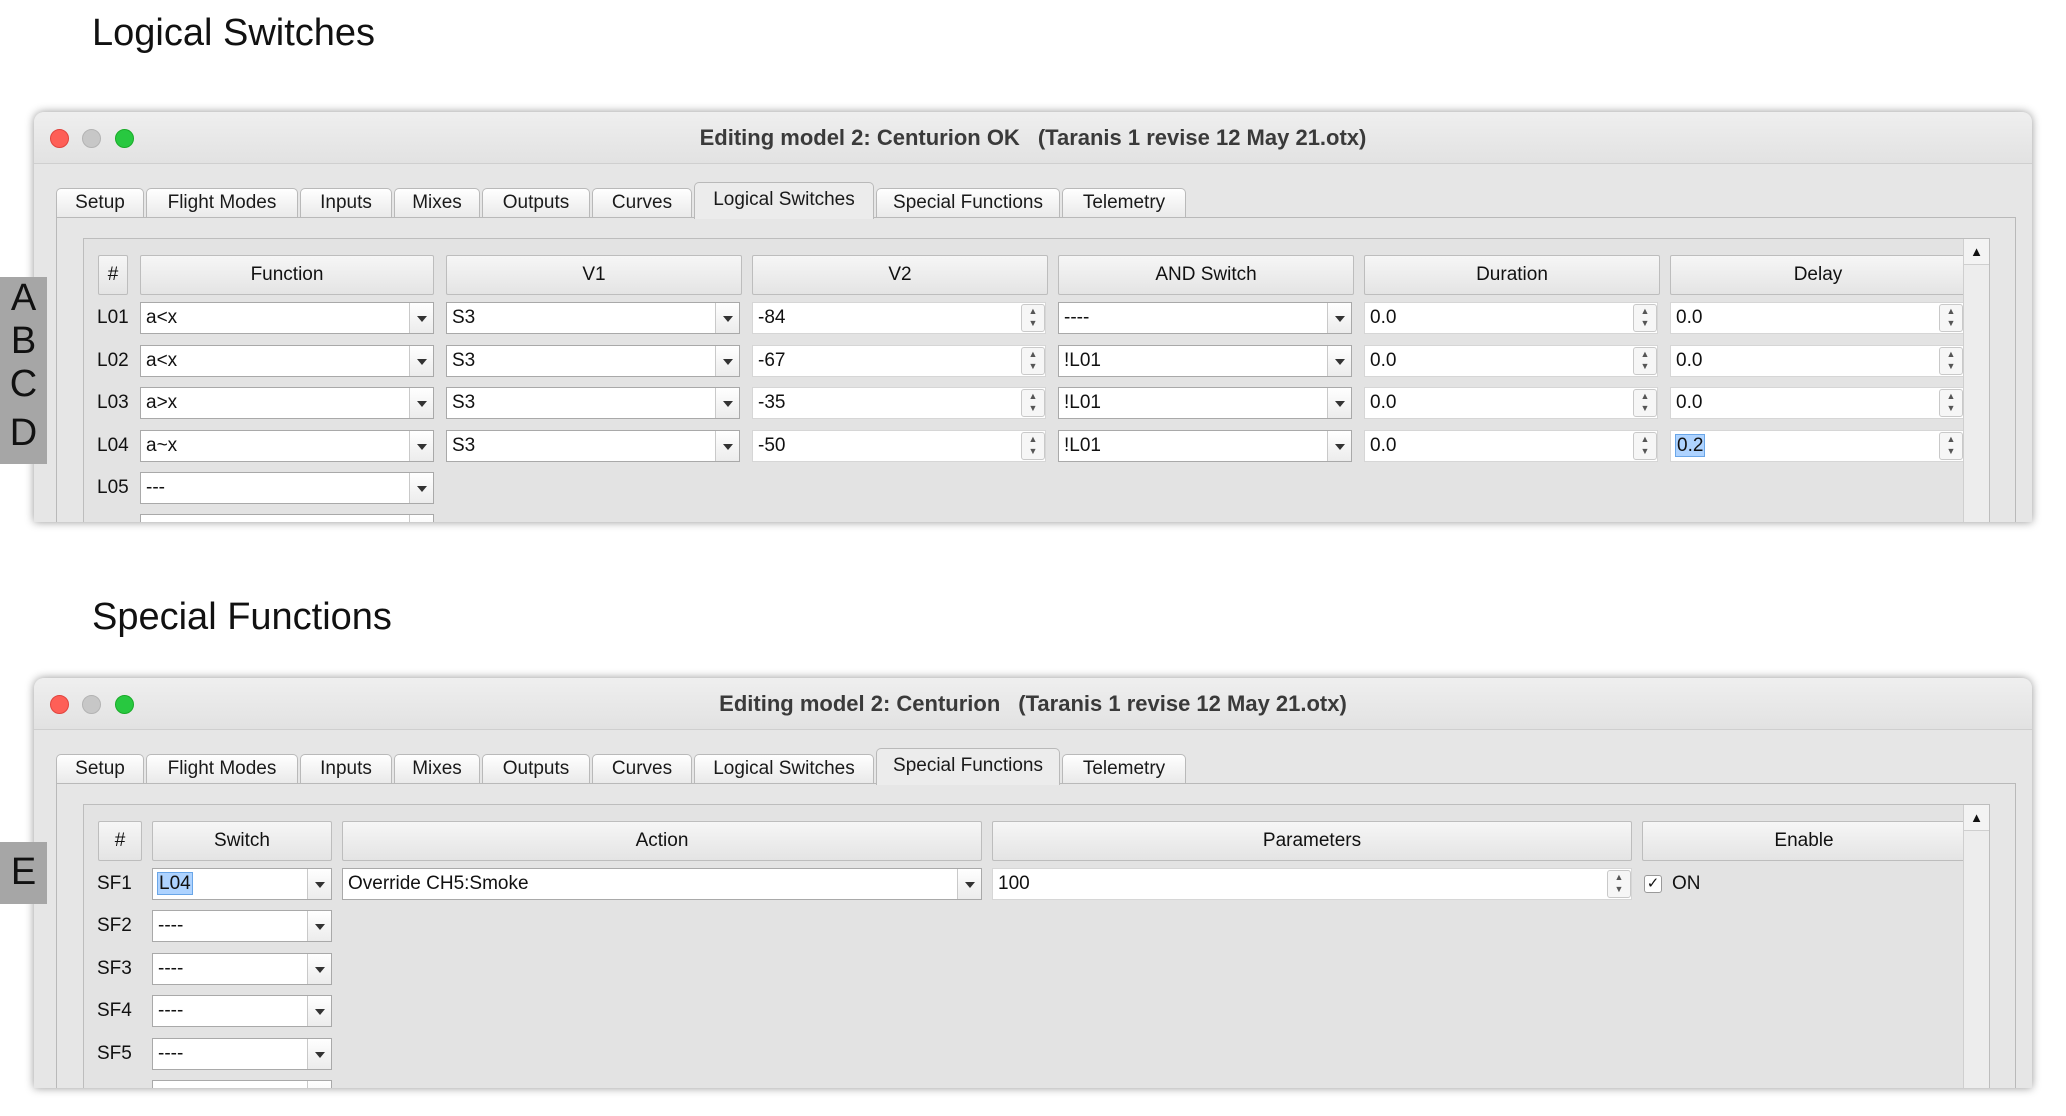  What do you see at coordinates (1817, 446) in the screenshot?
I see `delay-spinbox: 0.2 ▲ ▼` at bounding box center [1817, 446].